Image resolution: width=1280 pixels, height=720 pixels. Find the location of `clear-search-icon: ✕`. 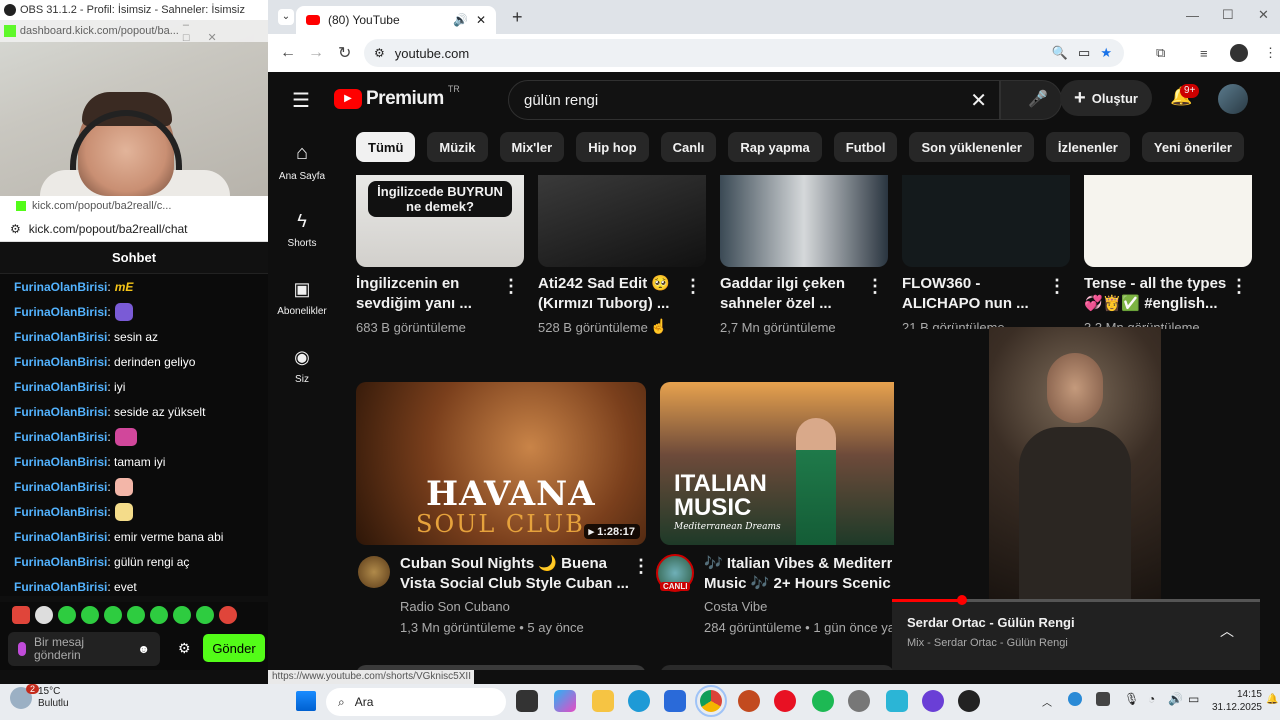

clear-search-icon: ✕ is located at coordinates (978, 100).